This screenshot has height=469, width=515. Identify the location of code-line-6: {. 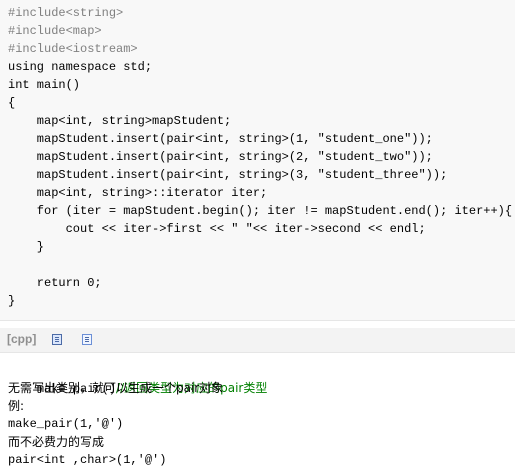
(12, 103).